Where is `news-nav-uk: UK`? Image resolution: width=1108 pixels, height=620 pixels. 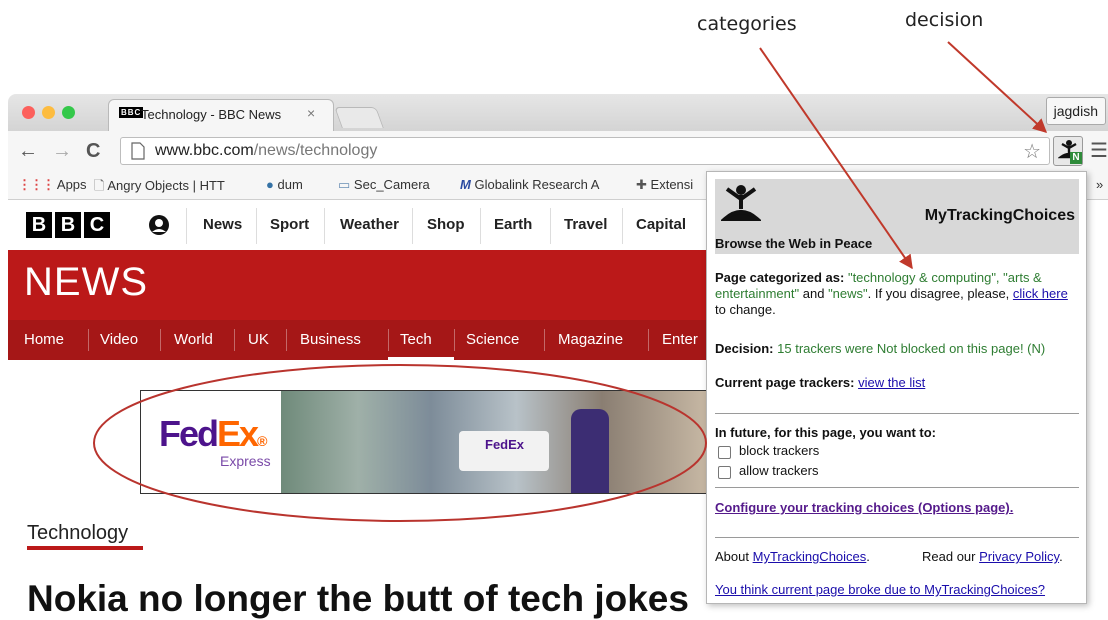
news-nav-uk: UK is located at coordinates (258, 339).